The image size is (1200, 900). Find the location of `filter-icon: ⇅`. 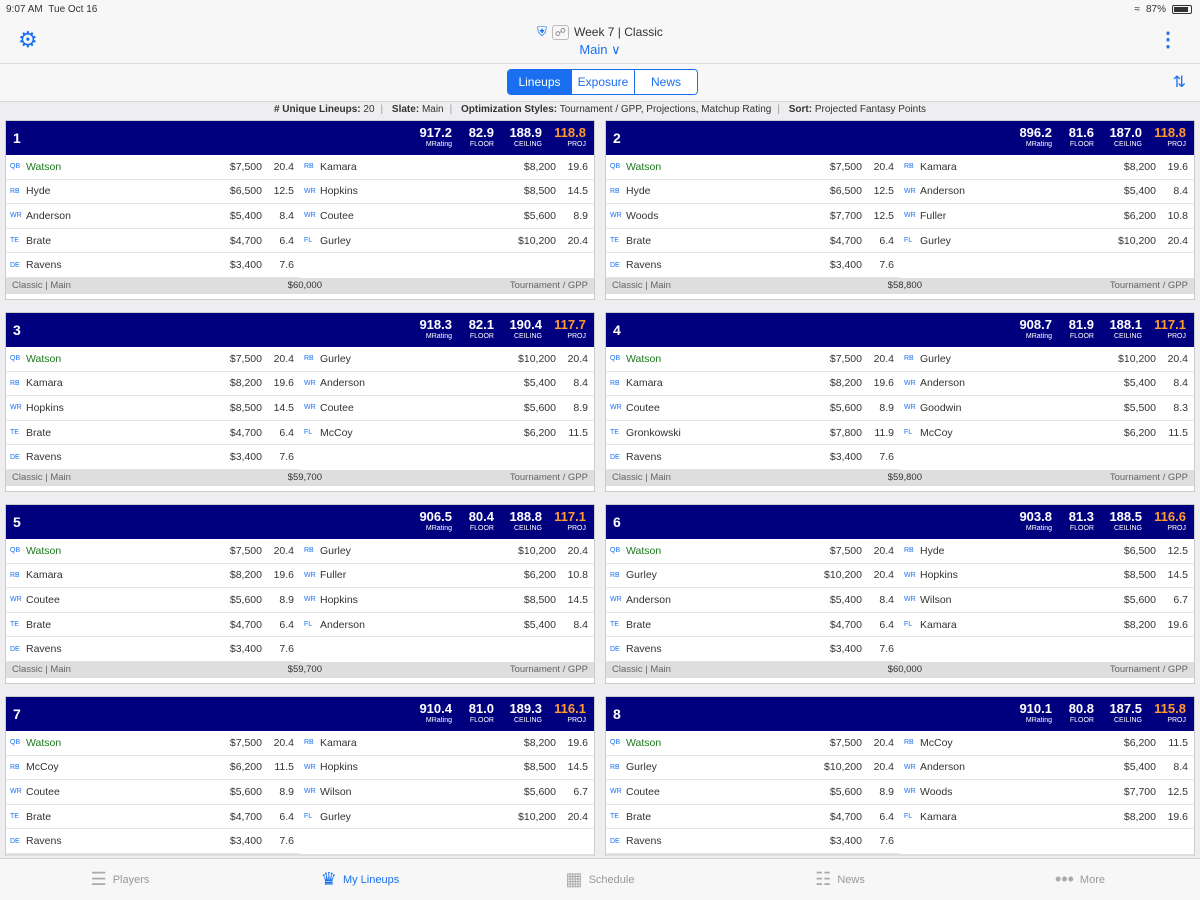

filter-icon: ⇅ is located at coordinates (1179, 82).